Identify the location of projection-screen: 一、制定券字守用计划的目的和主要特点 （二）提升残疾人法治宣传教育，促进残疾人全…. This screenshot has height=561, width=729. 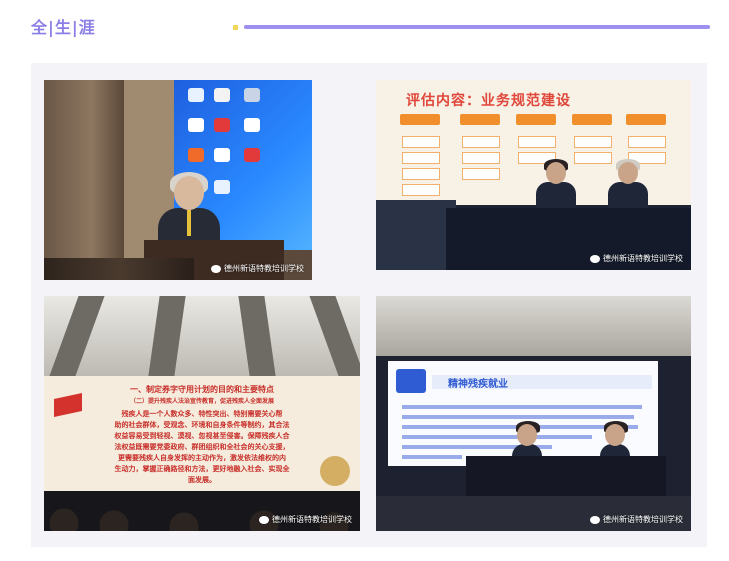
(202, 433).